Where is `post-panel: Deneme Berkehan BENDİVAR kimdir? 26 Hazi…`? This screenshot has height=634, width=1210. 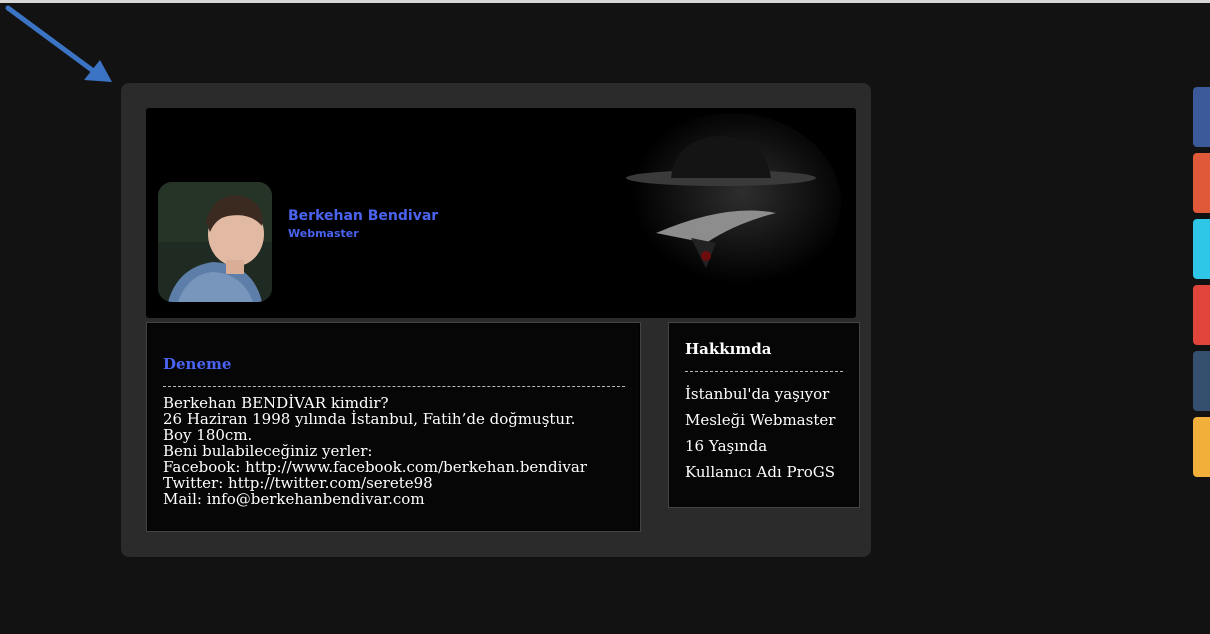 post-panel: Deneme Berkehan BENDİVAR kimdir? 26 Hazi… is located at coordinates (393, 427).